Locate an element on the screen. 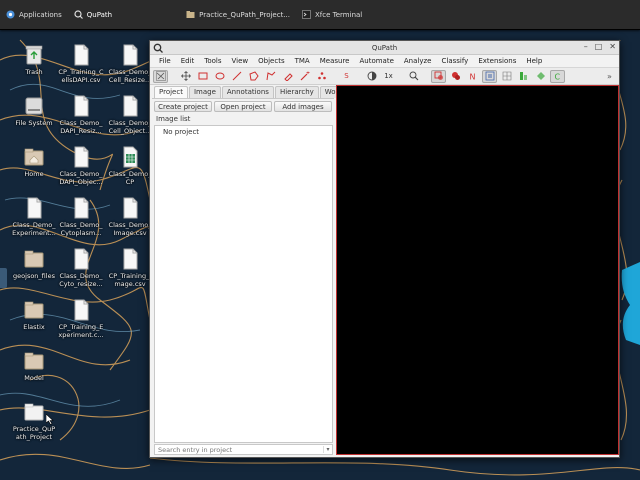 This screenshot has height=480, width=640. menu-extensions: Extensions is located at coordinates (497, 61).